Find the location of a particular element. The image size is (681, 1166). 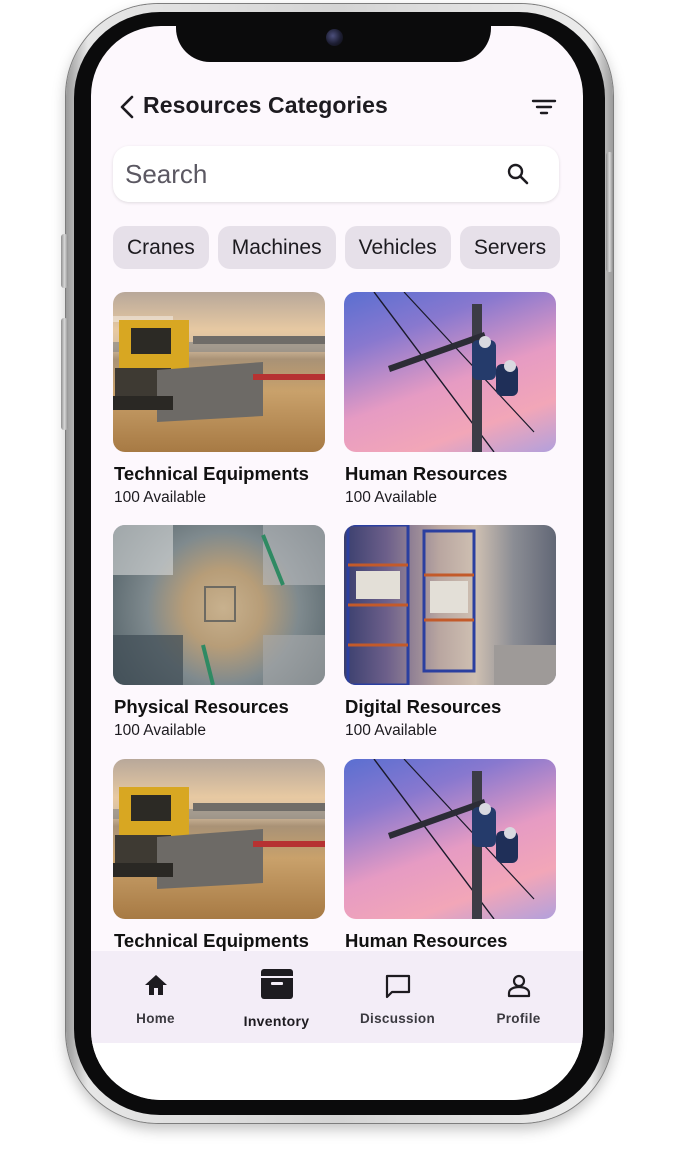

search-input is located at coordinates (305, 174).